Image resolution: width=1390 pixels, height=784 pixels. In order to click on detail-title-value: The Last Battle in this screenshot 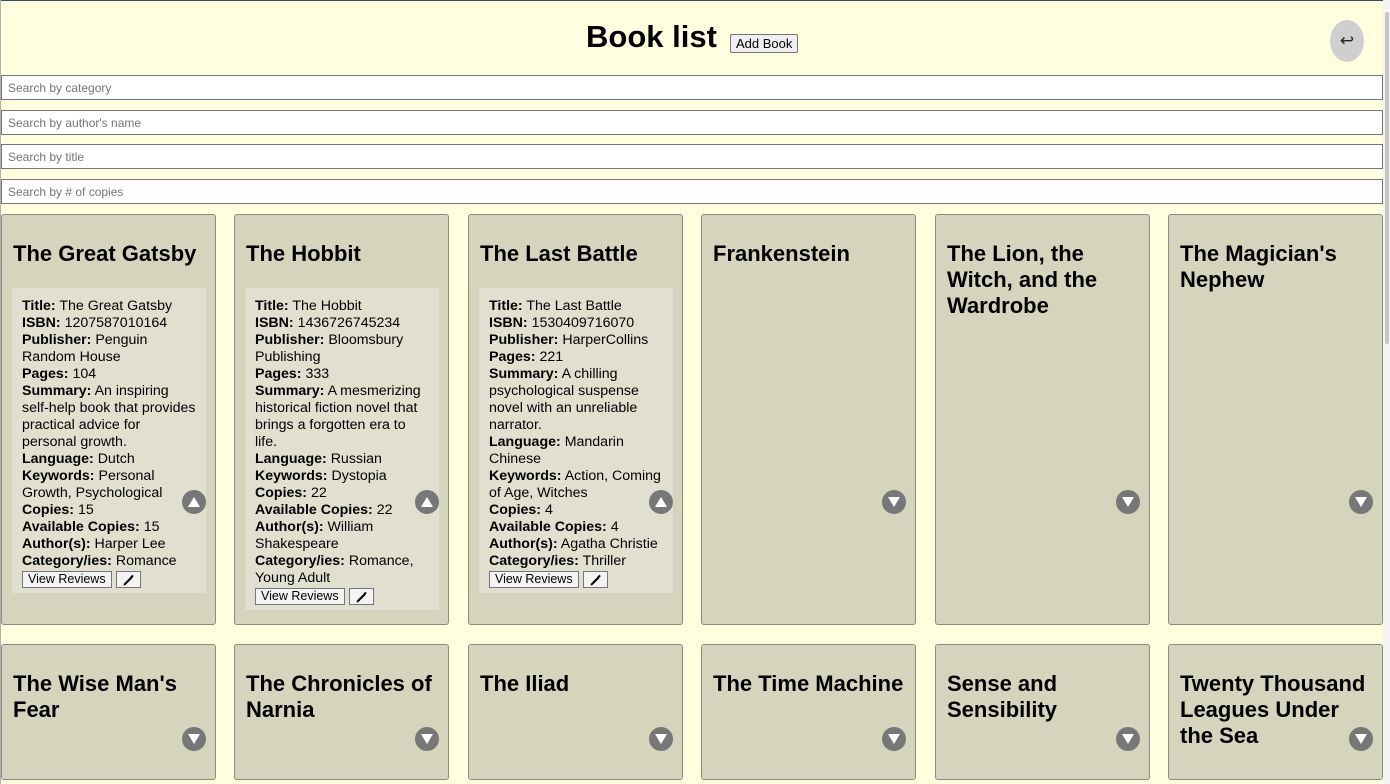, I will do `click(574, 306)`.